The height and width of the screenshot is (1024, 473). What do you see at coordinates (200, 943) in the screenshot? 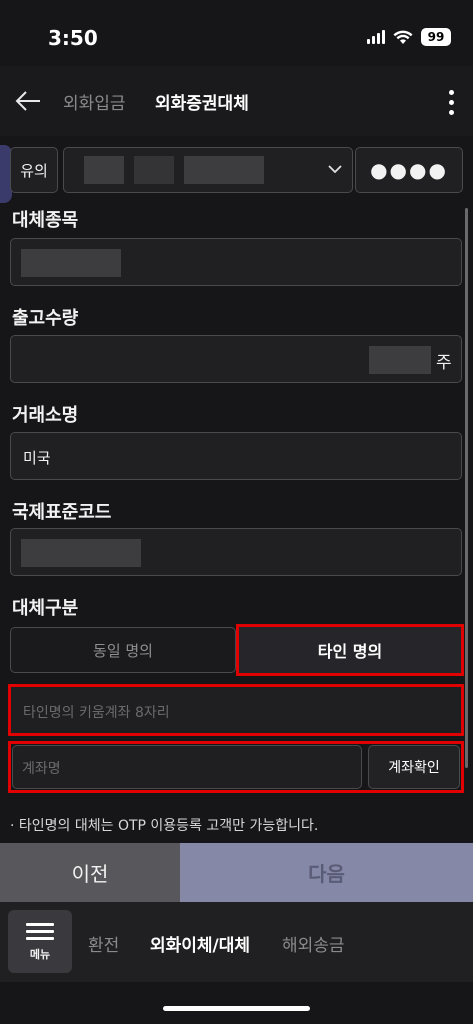
I see `nav-item-transfer: 외화이체/대체` at bounding box center [200, 943].